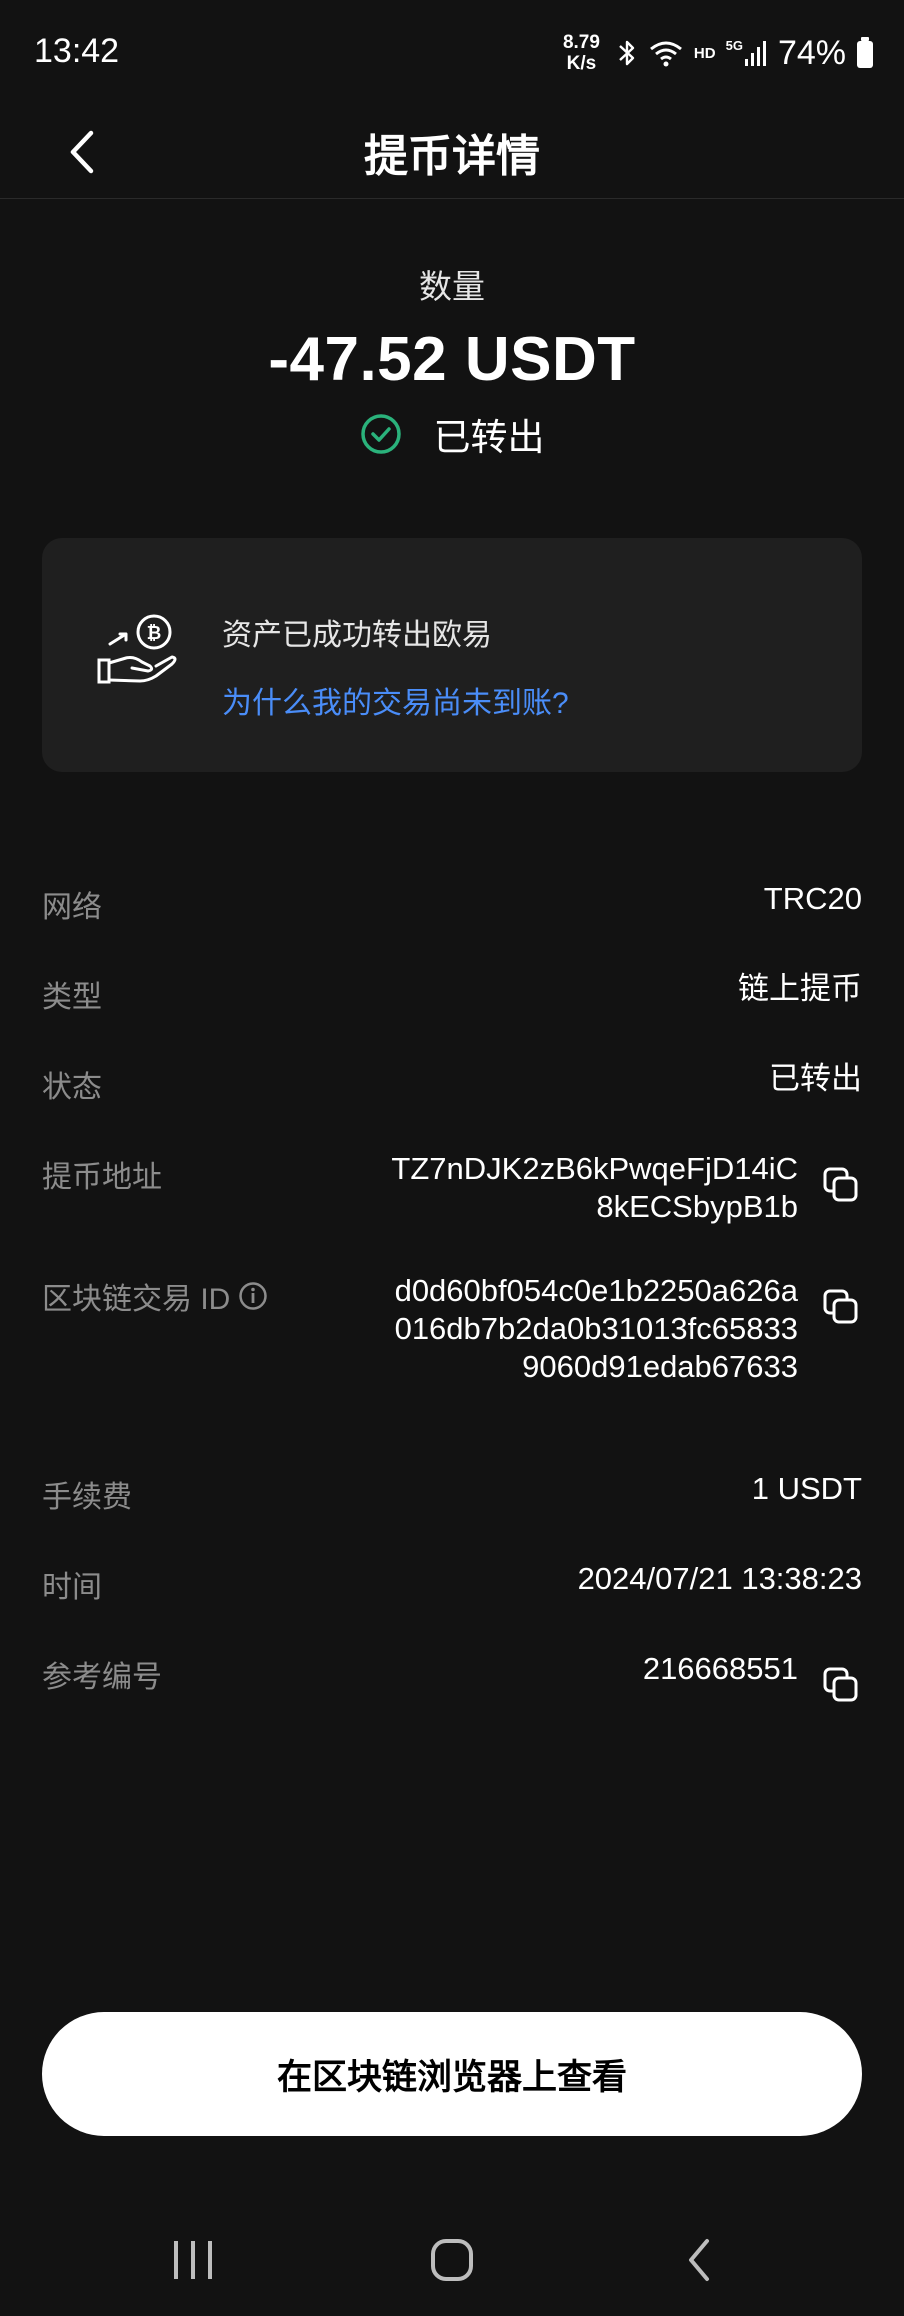  I want to click on battery-icon, so click(865, 52).